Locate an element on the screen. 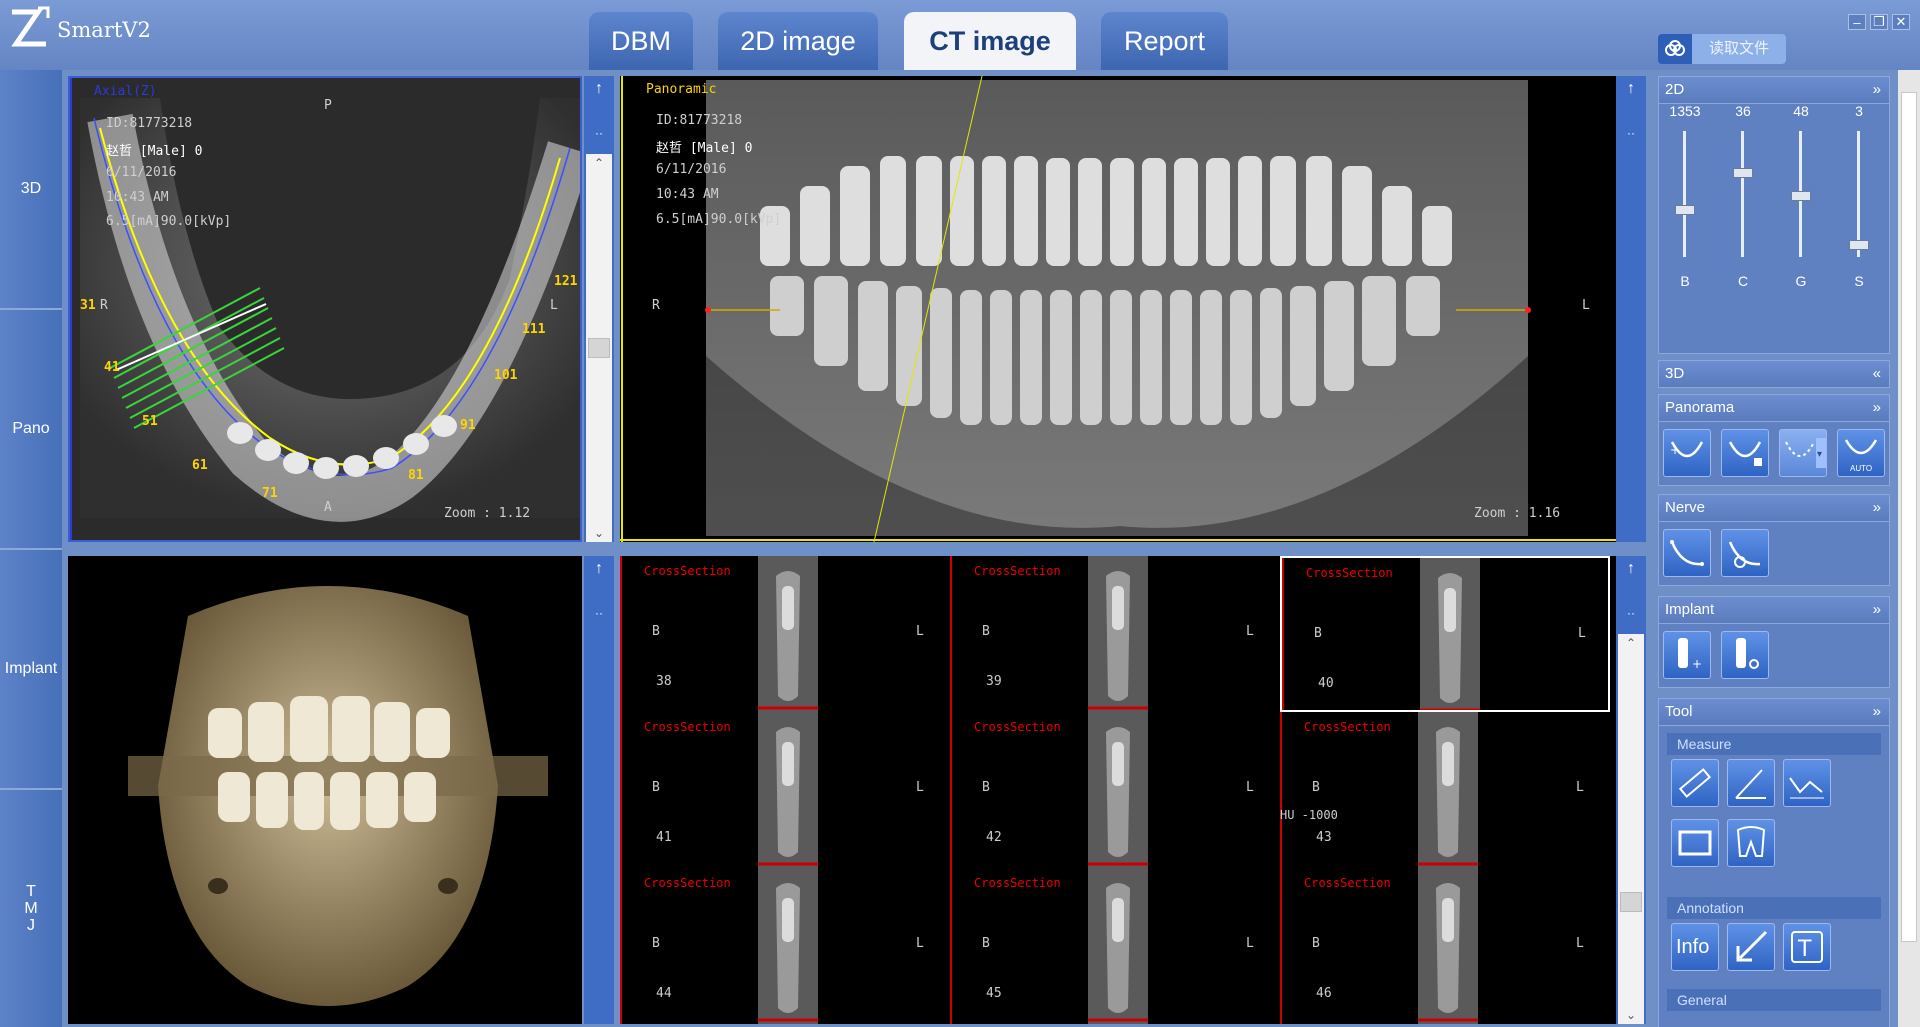 This screenshot has height=1027, width=1920. cross-section-scroll-thumb is located at coordinates (1631, 902).